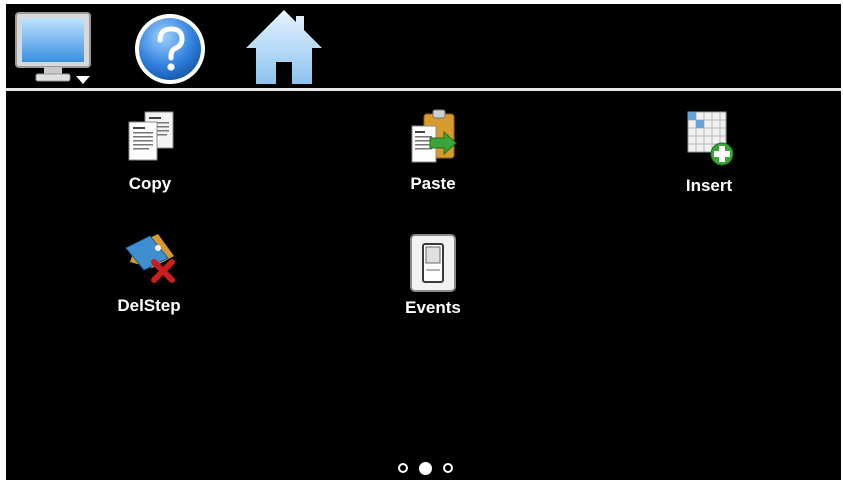  Describe the element at coordinates (151, 136) in the screenshot. I see `copy-icon` at that location.